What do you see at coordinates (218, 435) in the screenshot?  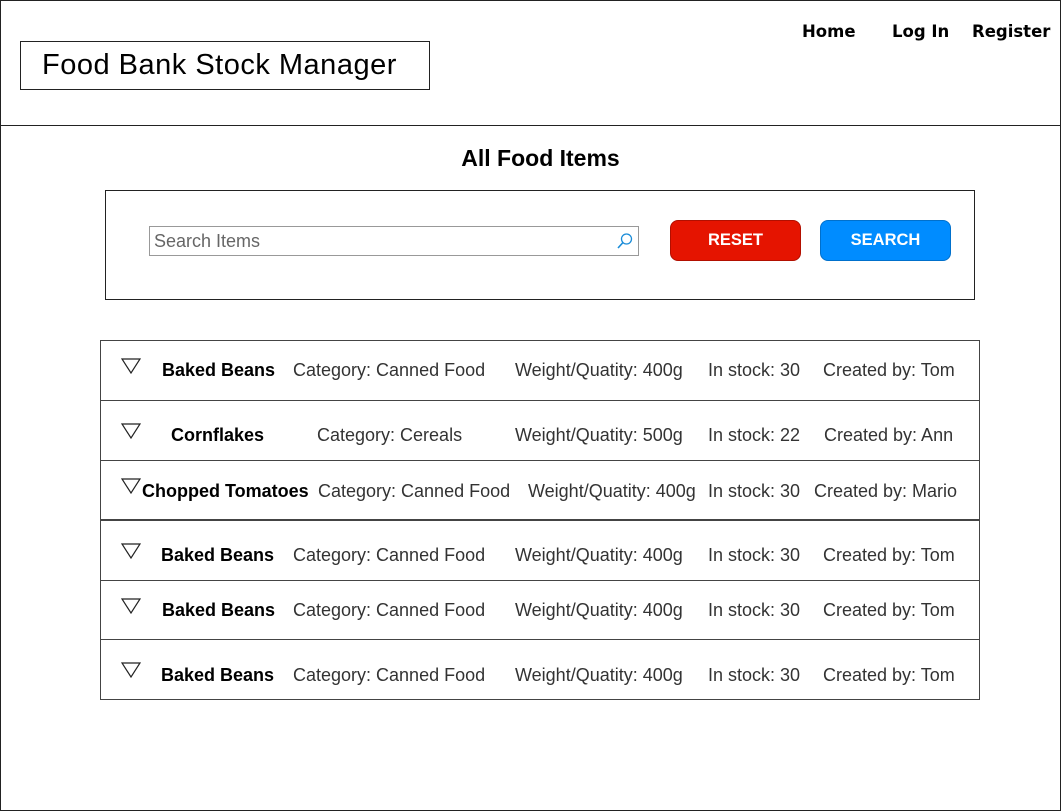 I see `item-name: Cornflakes` at bounding box center [218, 435].